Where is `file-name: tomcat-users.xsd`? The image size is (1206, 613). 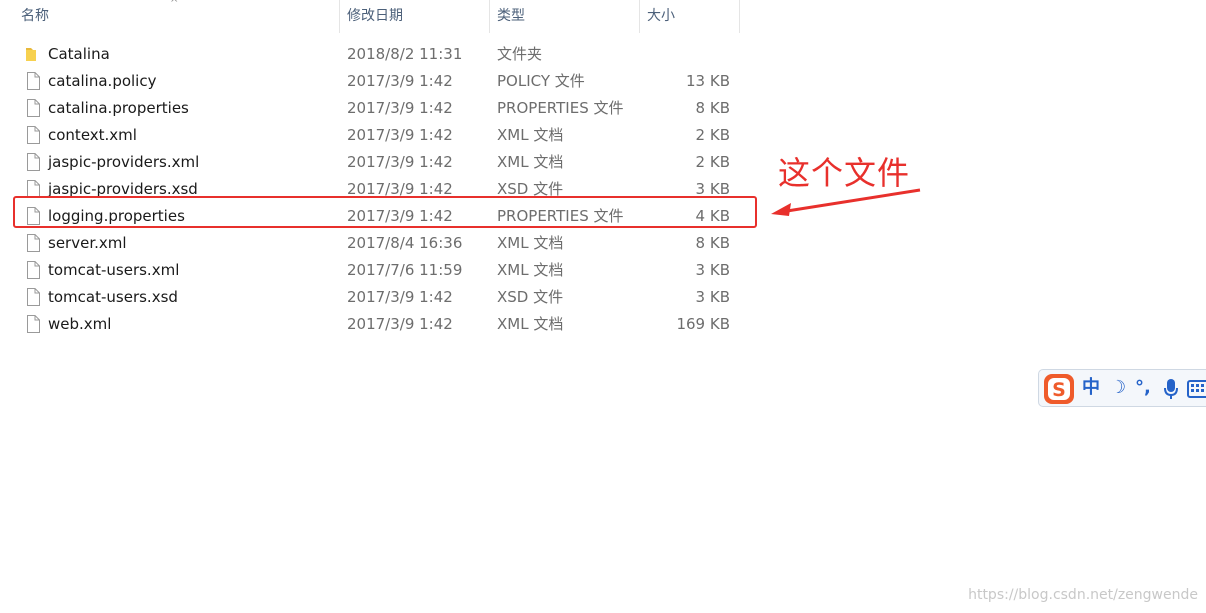 file-name: tomcat-users.xsd is located at coordinates (113, 297).